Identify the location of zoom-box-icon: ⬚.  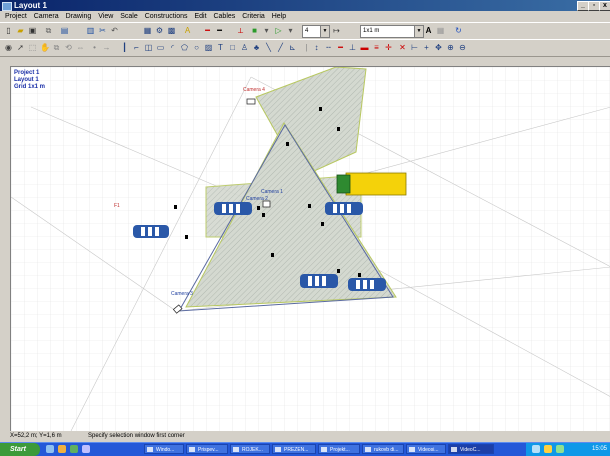
(32, 47).